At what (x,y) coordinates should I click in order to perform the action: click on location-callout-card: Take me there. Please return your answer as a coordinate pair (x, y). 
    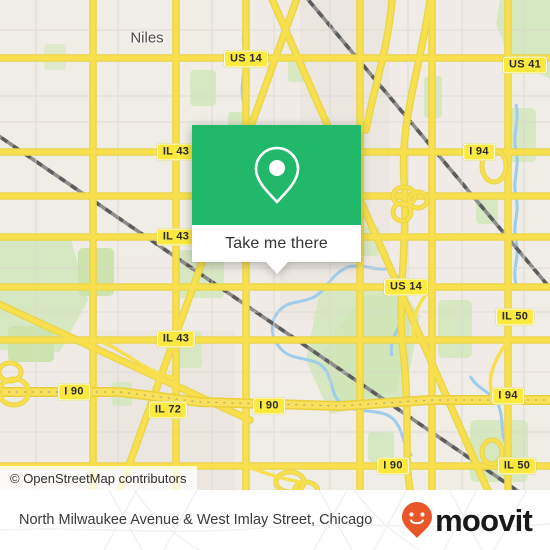
    Looking at the image, I should click on (276, 199).